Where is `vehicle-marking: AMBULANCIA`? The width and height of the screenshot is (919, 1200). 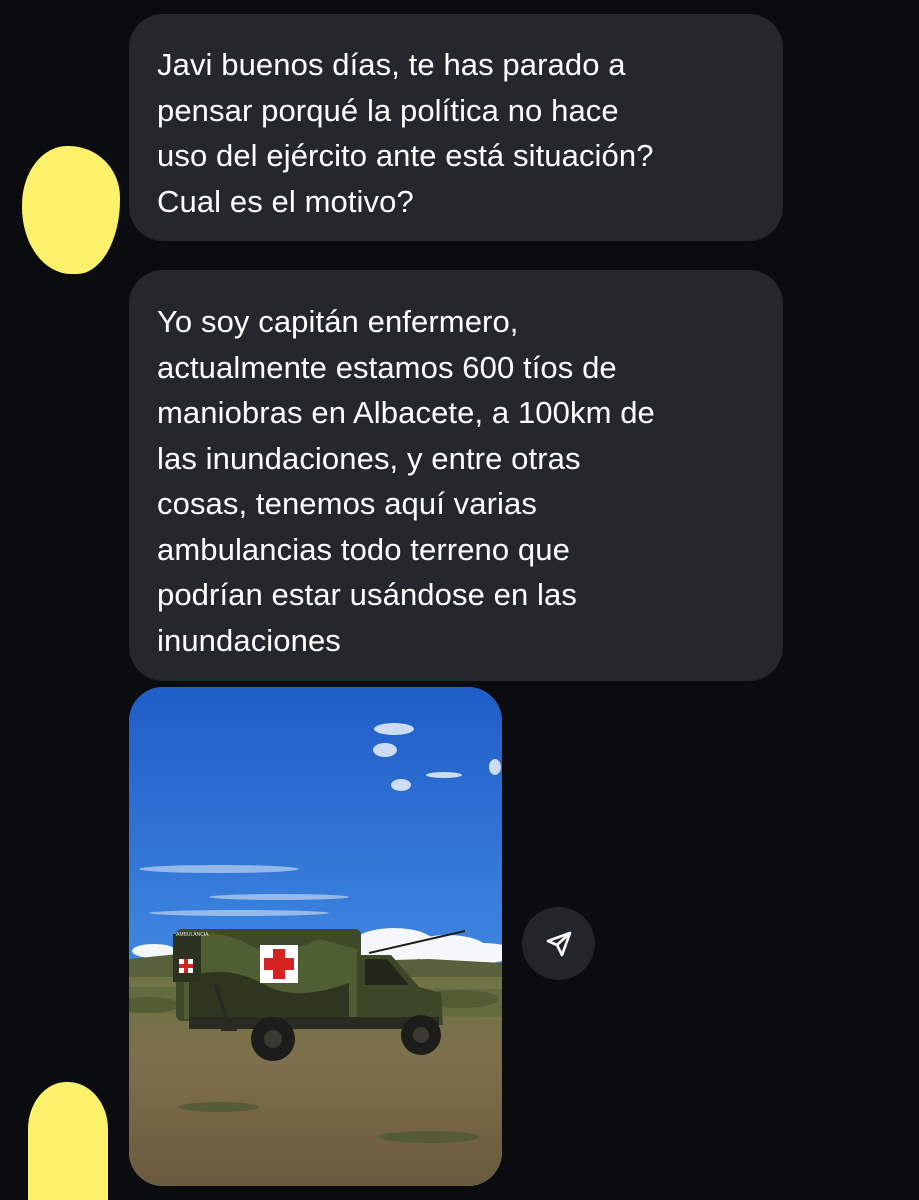
vehicle-marking: AMBULANCIA is located at coordinates (192, 935).